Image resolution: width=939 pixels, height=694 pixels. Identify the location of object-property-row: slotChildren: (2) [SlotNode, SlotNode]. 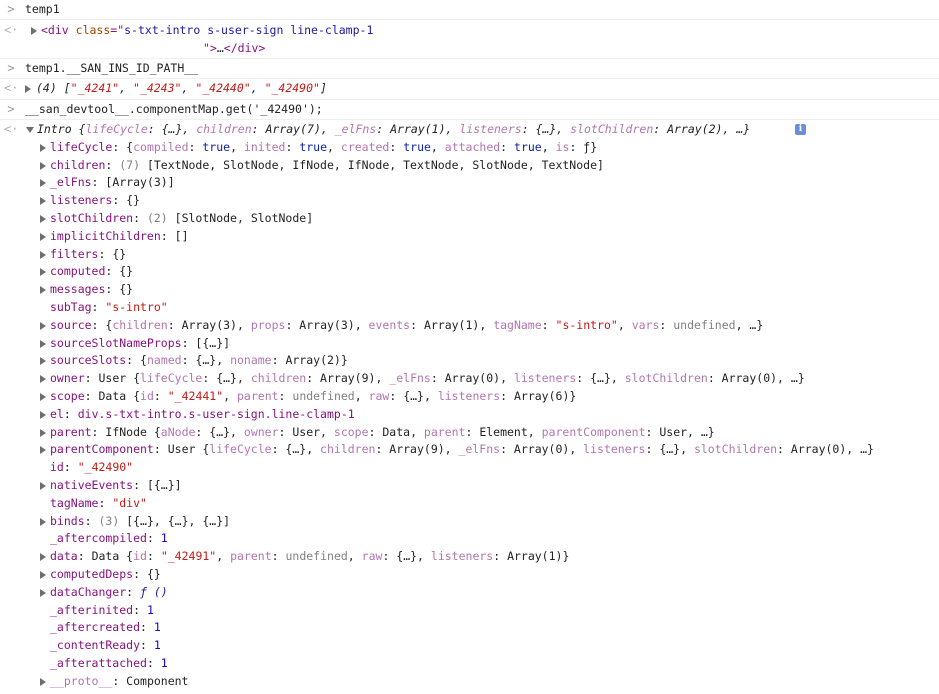
(469, 219).